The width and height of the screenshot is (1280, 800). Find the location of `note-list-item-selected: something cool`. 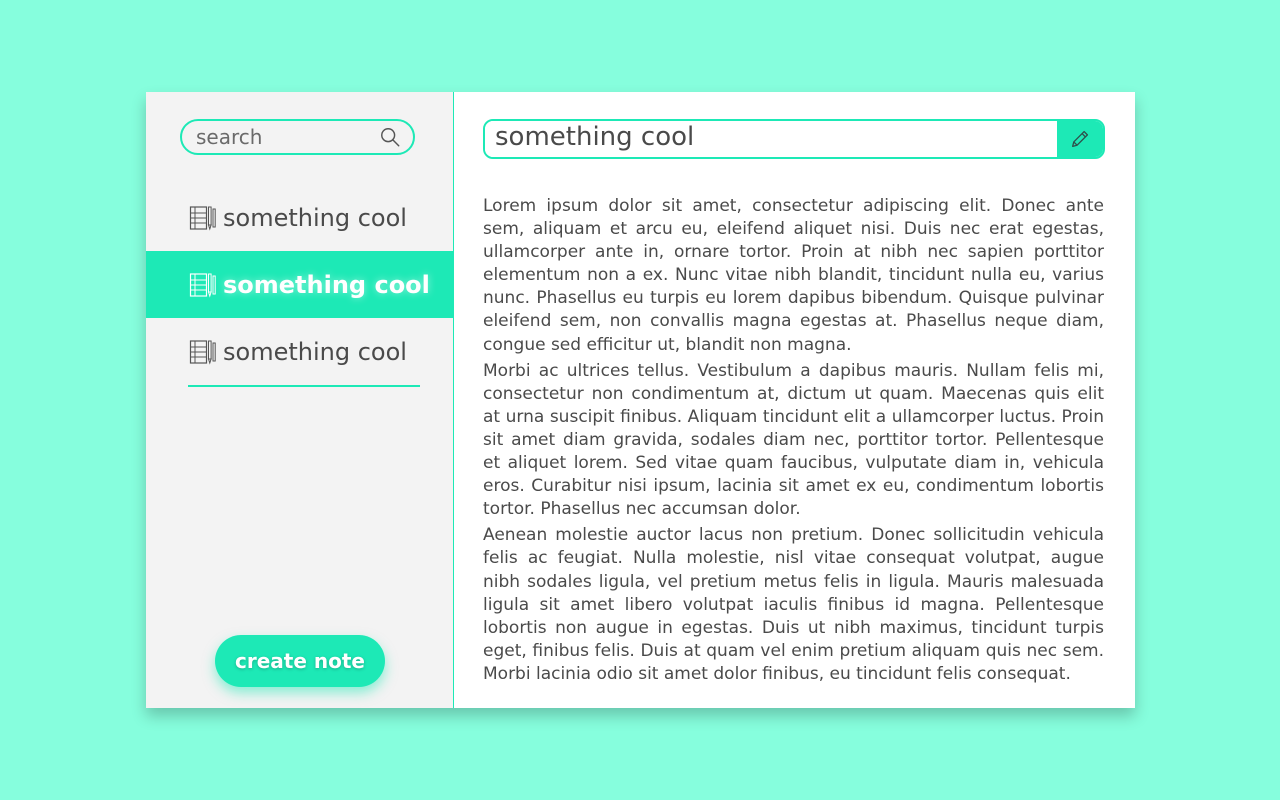

note-list-item-selected: something cool is located at coordinates (299, 284).